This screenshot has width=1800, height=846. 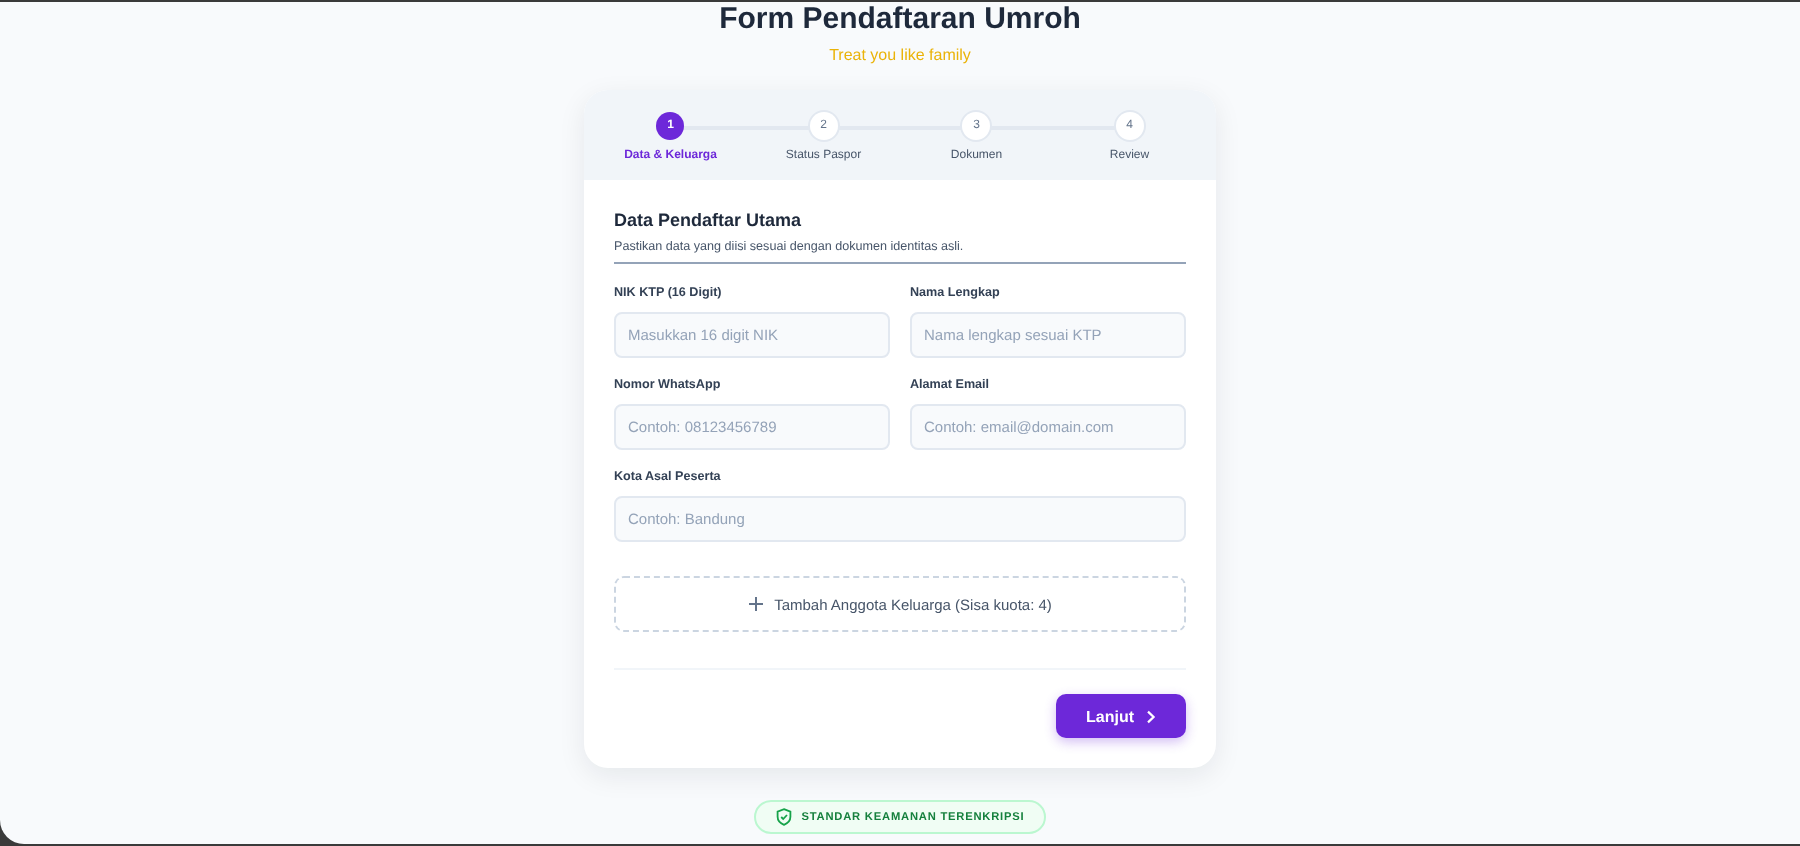 I want to click on plus-icon, so click(x=756, y=604).